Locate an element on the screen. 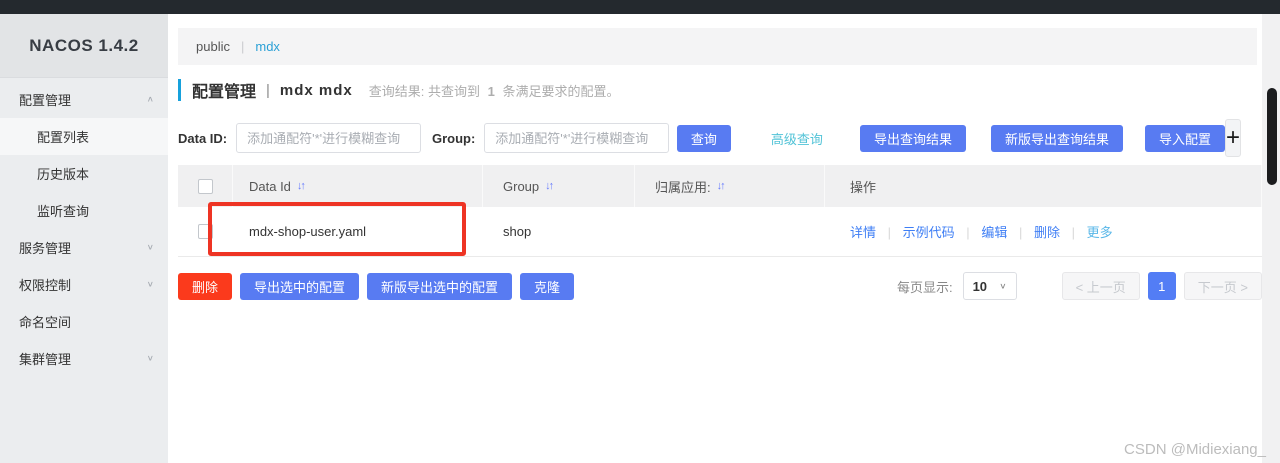 The width and height of the screenshot is (1280, 463). sidebar-item-config-list: 配置列表 is located at coordinates (84, 136).